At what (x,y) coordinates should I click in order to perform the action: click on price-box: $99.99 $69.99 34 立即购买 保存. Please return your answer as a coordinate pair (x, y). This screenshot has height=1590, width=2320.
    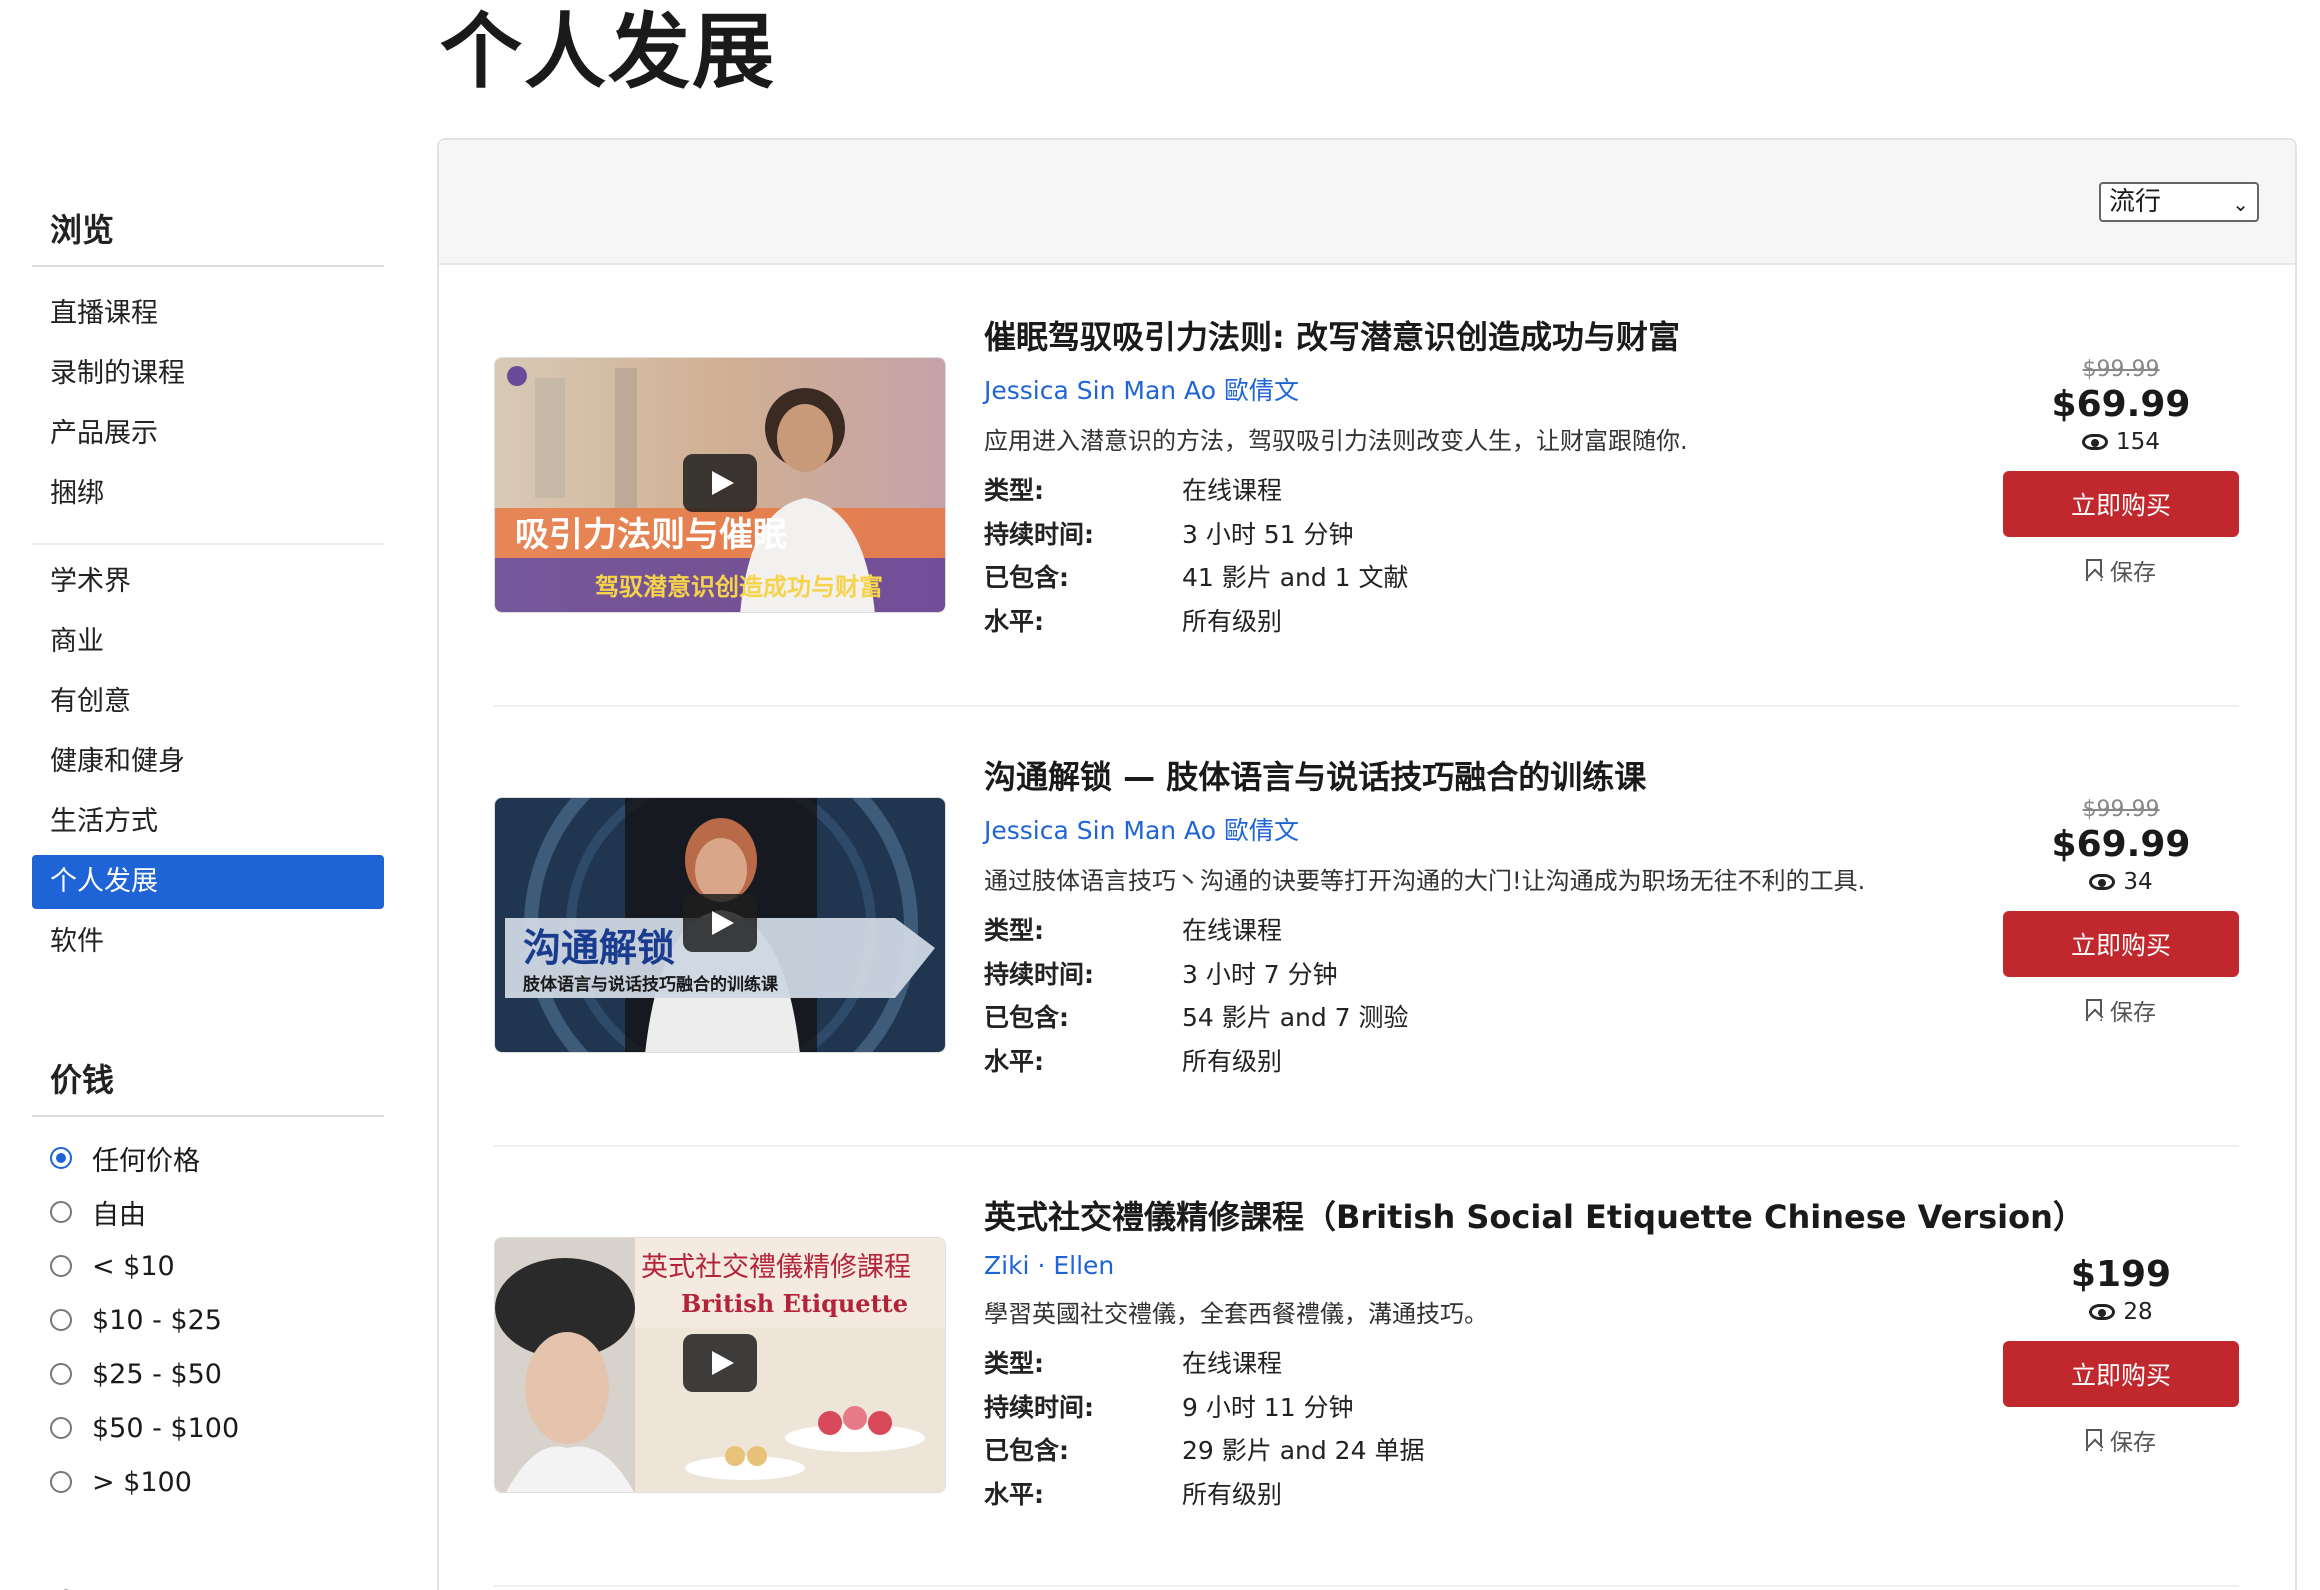
    Looking at the image, I should click on (2121, 912).